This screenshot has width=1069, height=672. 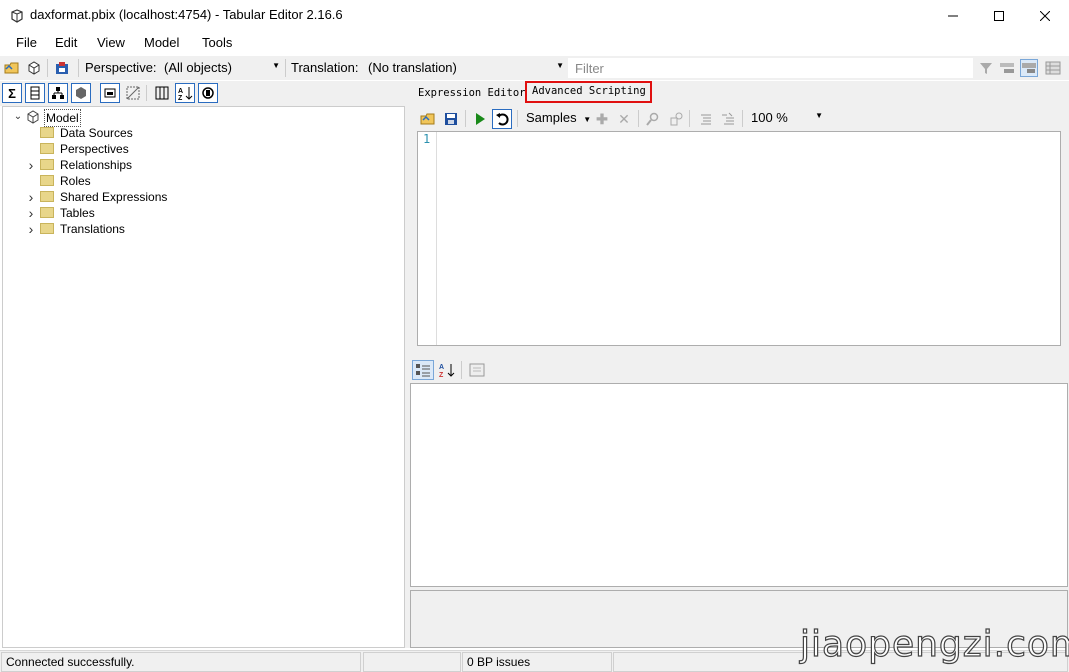 I want to click on bp-issues: 0 BP issues, so click(x=537, y=662).